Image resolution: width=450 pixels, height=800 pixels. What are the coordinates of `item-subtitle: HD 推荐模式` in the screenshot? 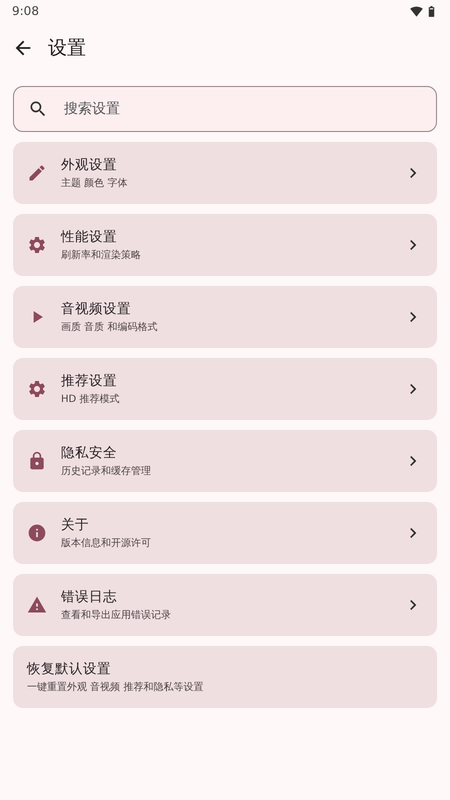 It's located at (90, 399).